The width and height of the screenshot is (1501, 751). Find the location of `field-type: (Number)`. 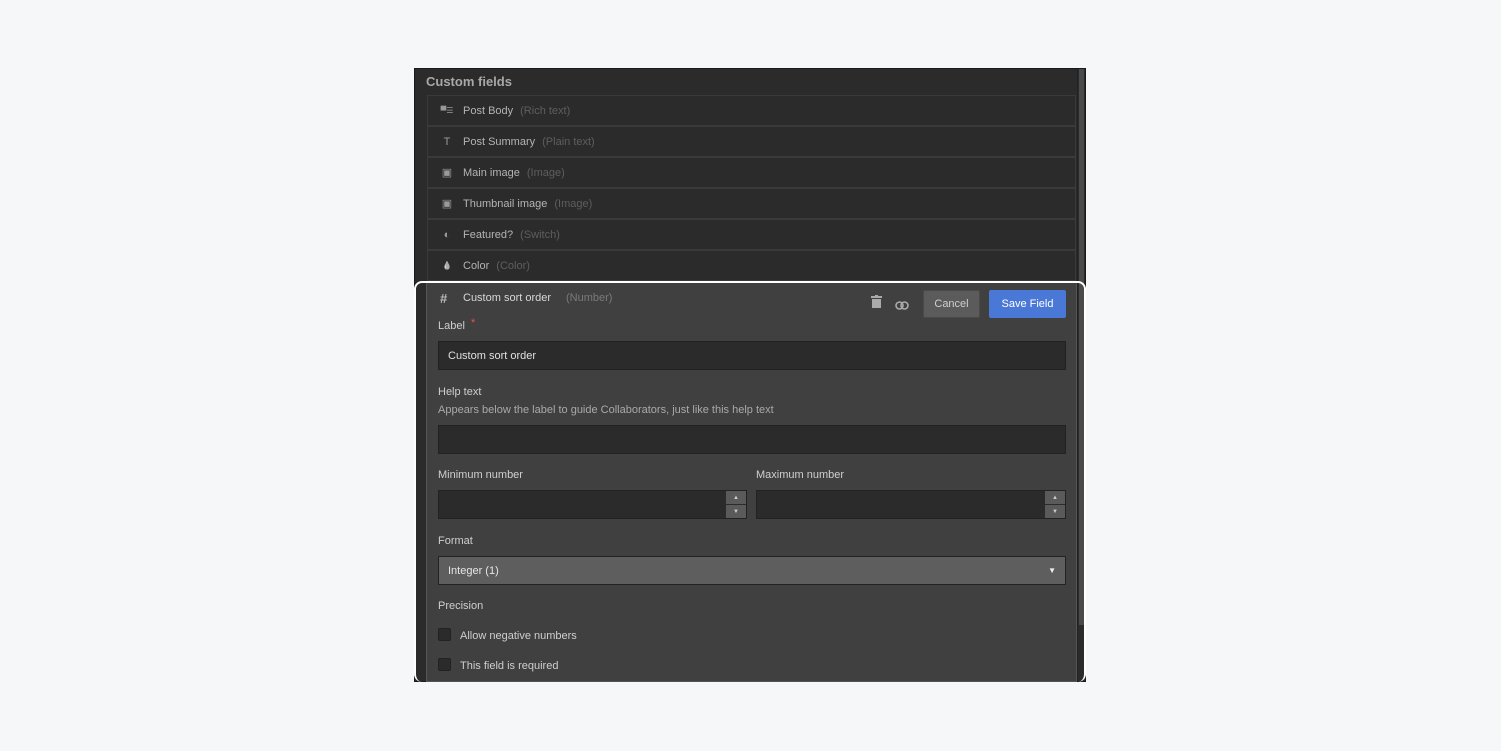

field-type: (Number) is located at coordinates (589, 298).